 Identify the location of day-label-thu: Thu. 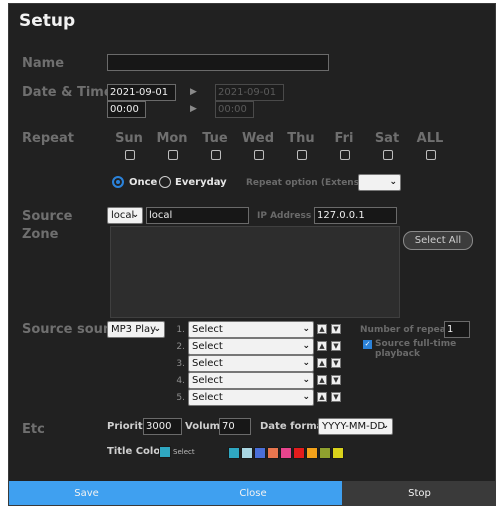
(301, 138).